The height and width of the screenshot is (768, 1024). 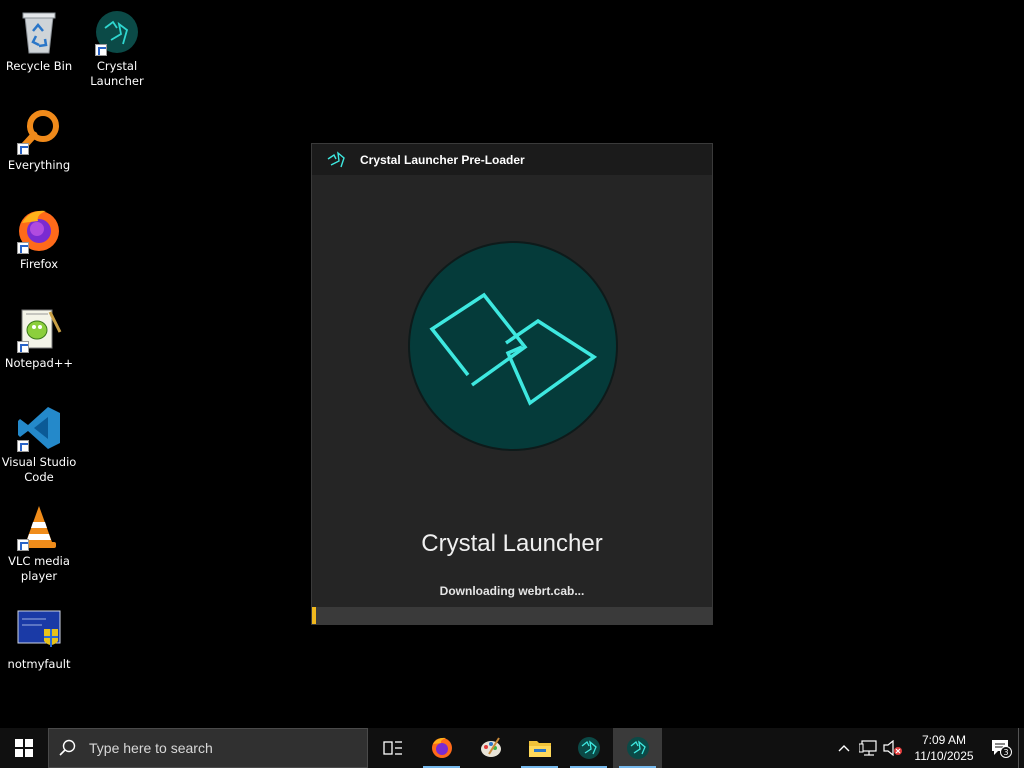 I want to click on task-view-button, so click(x=392, y=748).